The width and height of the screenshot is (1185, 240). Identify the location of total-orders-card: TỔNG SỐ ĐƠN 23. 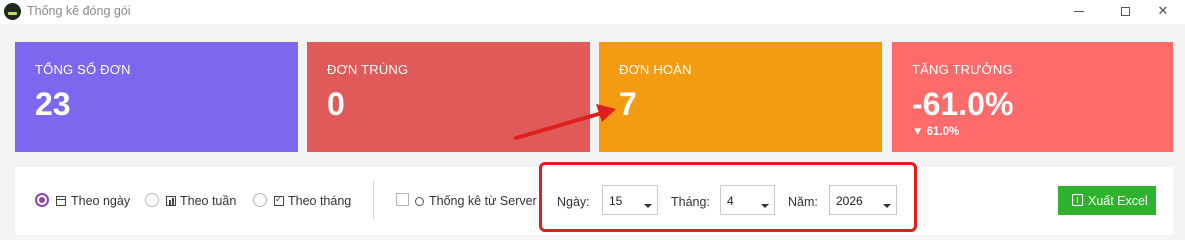
(156, 97).